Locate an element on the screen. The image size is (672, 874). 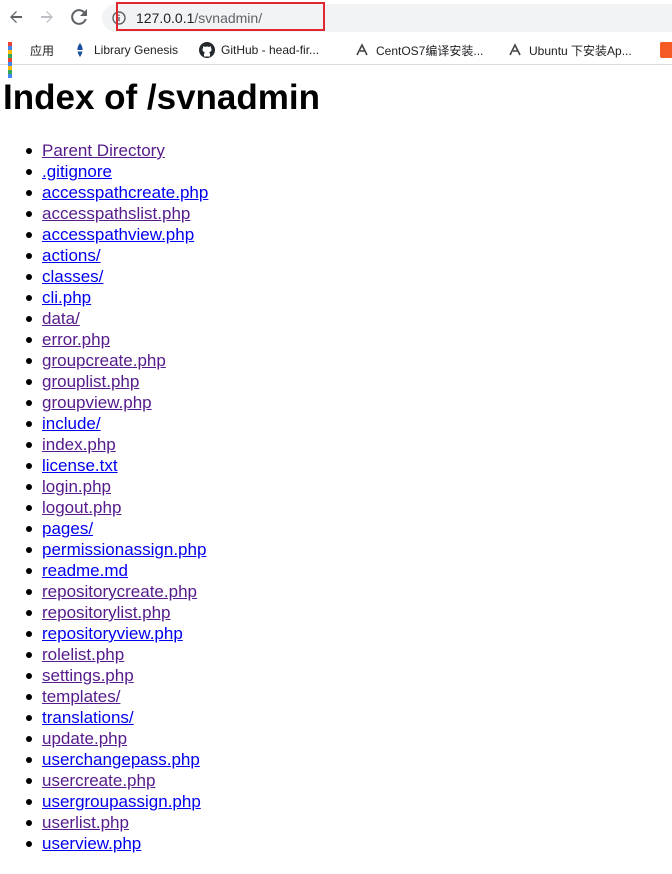
file-link: settings.php is located at coordinates (88, 675).